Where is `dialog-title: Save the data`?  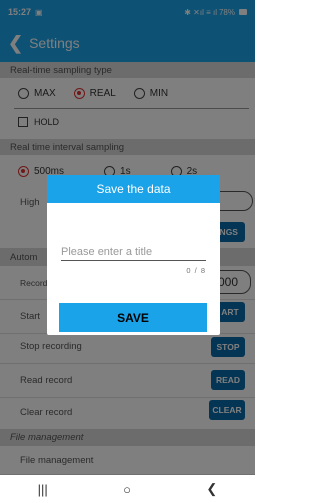
dialog-title: Save the data is located at coordinates (133, 189).